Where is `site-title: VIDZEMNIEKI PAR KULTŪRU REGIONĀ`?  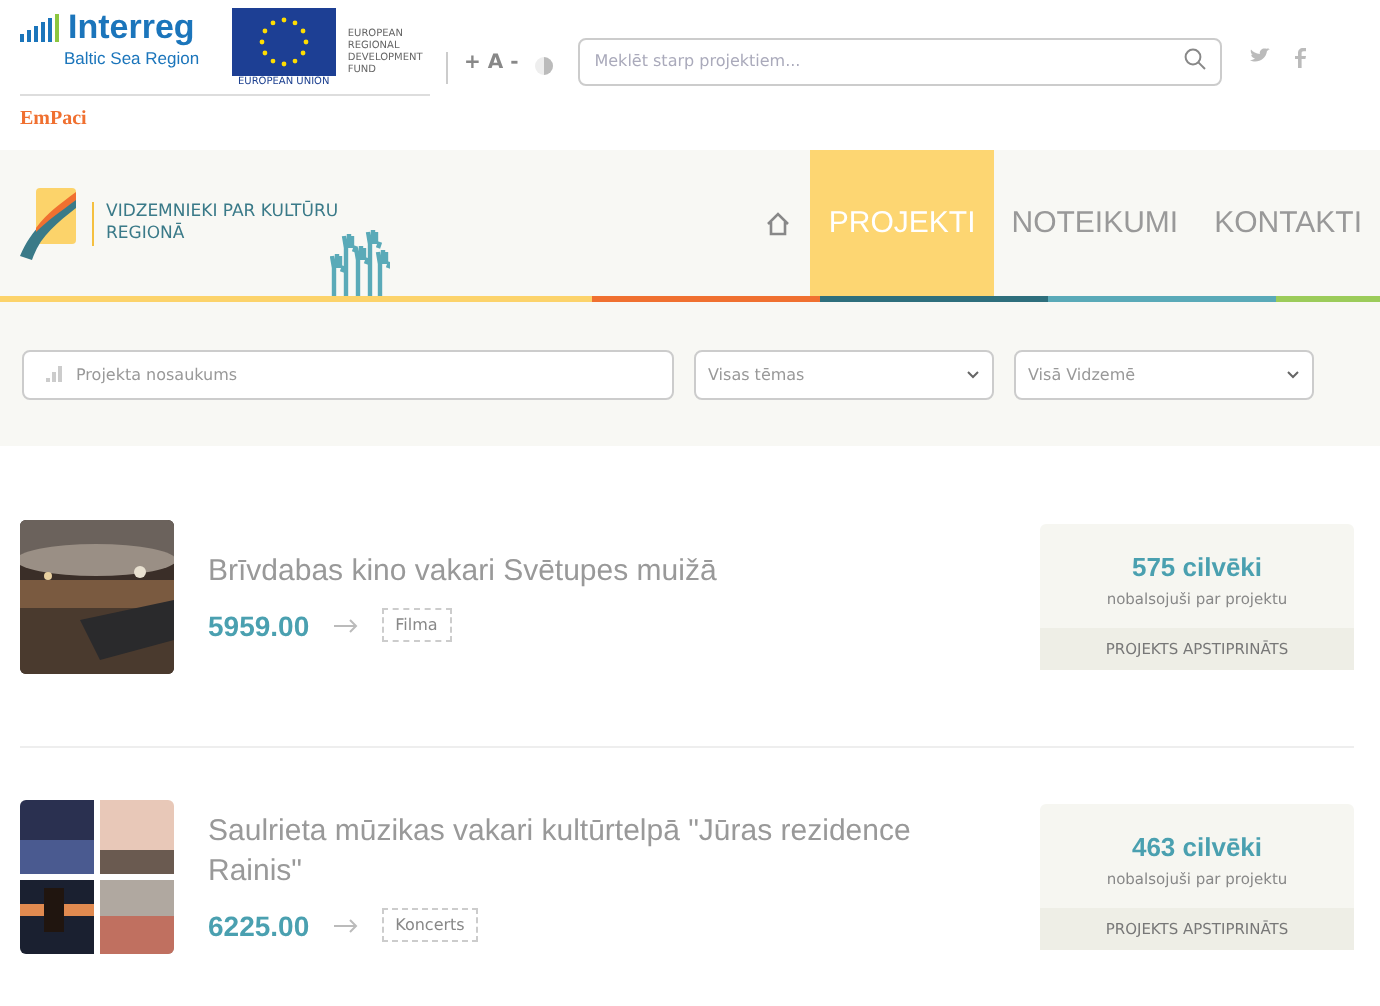 site-title: VIDZEMNIEKI PAR KULTŪRU REGIONĀ is located at coordinates (219, 223).